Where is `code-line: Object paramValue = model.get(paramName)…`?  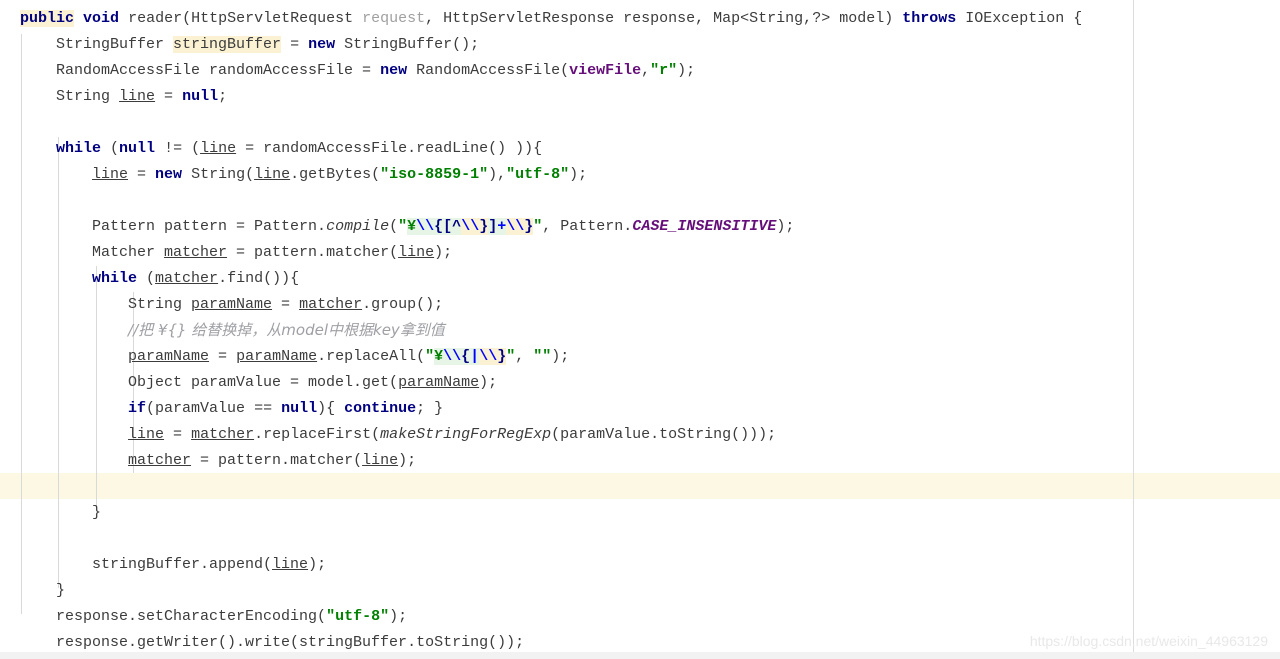 code-line: Object paramValue = model.get(paramName)… is located at coordinates (258, 383).